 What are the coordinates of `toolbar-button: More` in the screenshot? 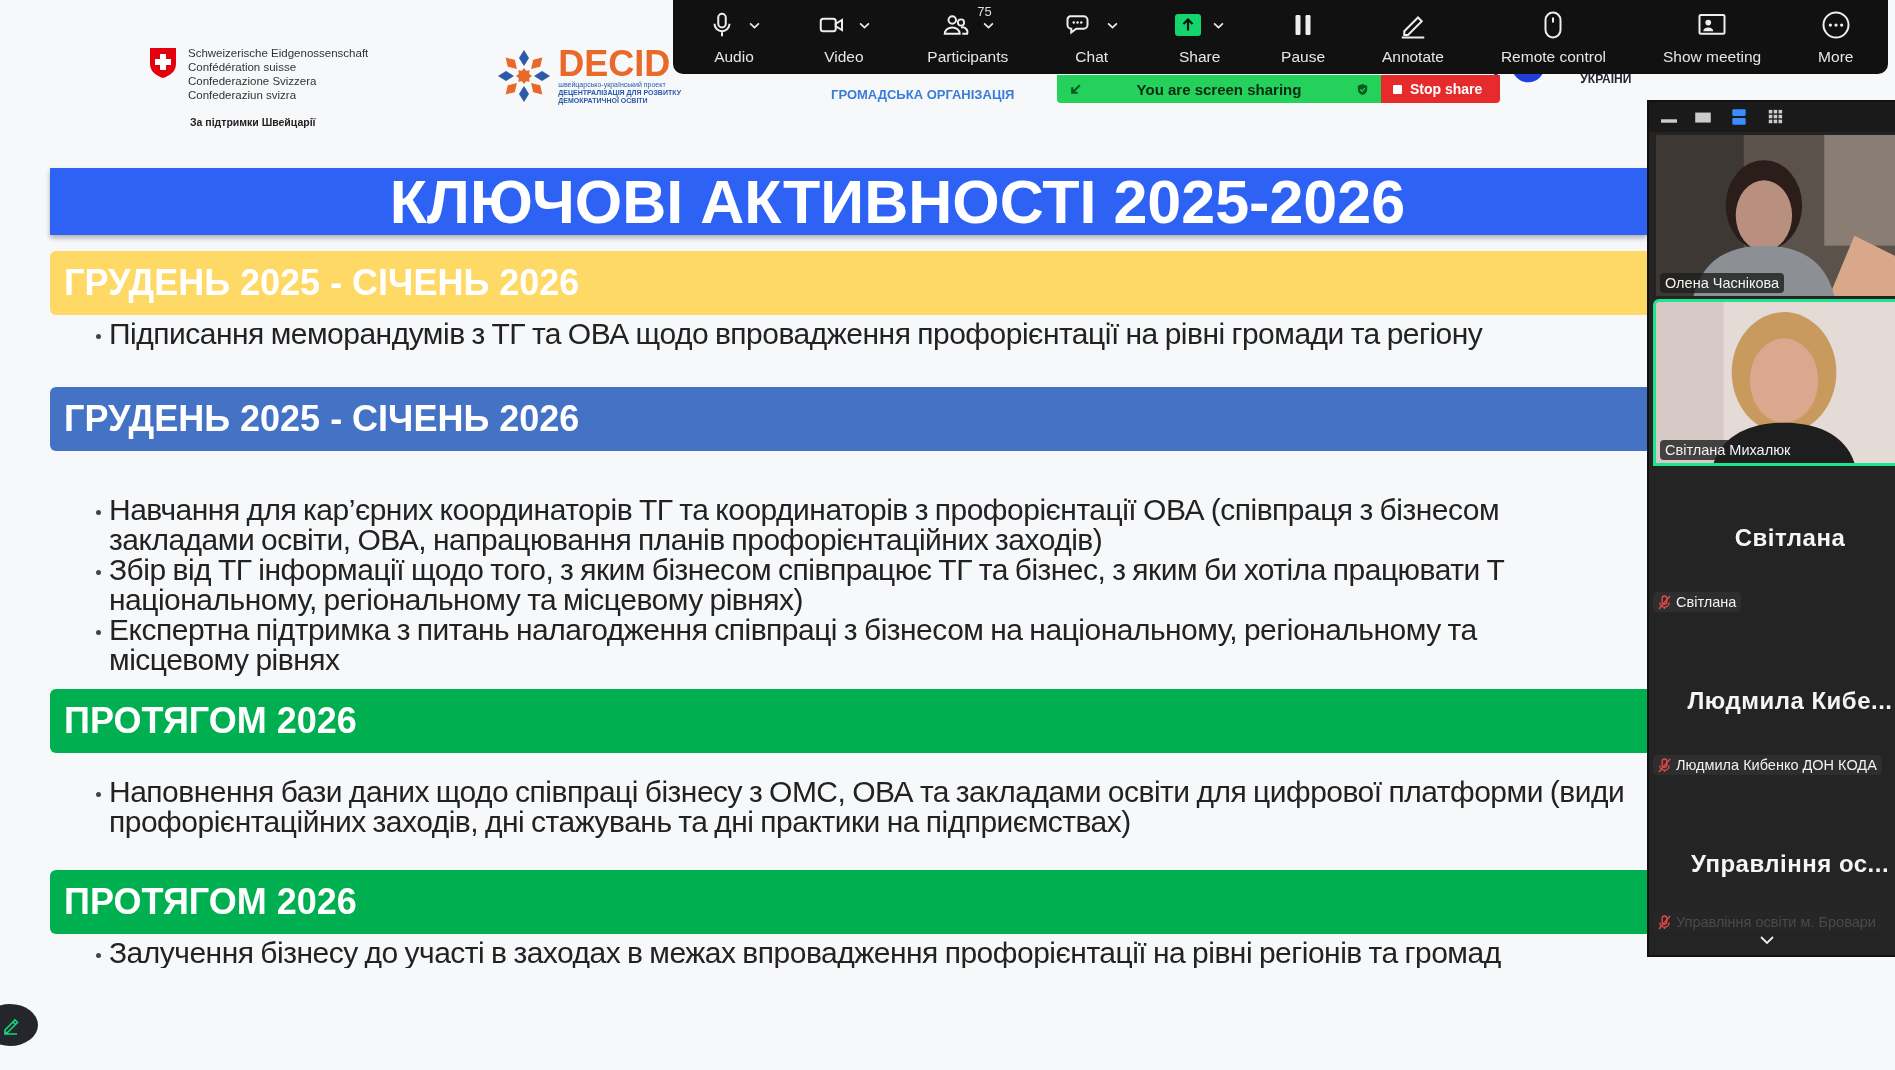 It's located at (1836, 37).